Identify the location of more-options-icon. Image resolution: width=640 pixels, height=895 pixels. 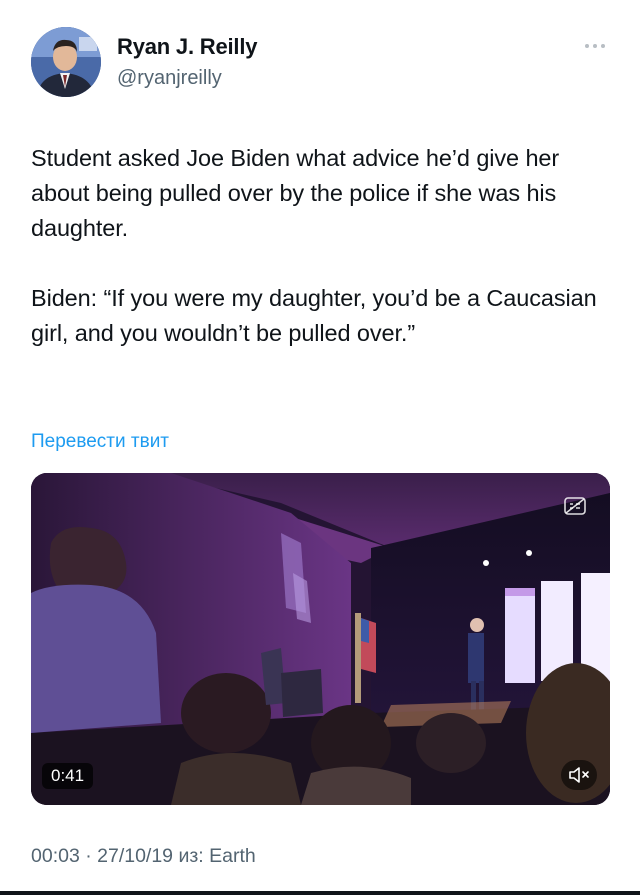
(595, 46).